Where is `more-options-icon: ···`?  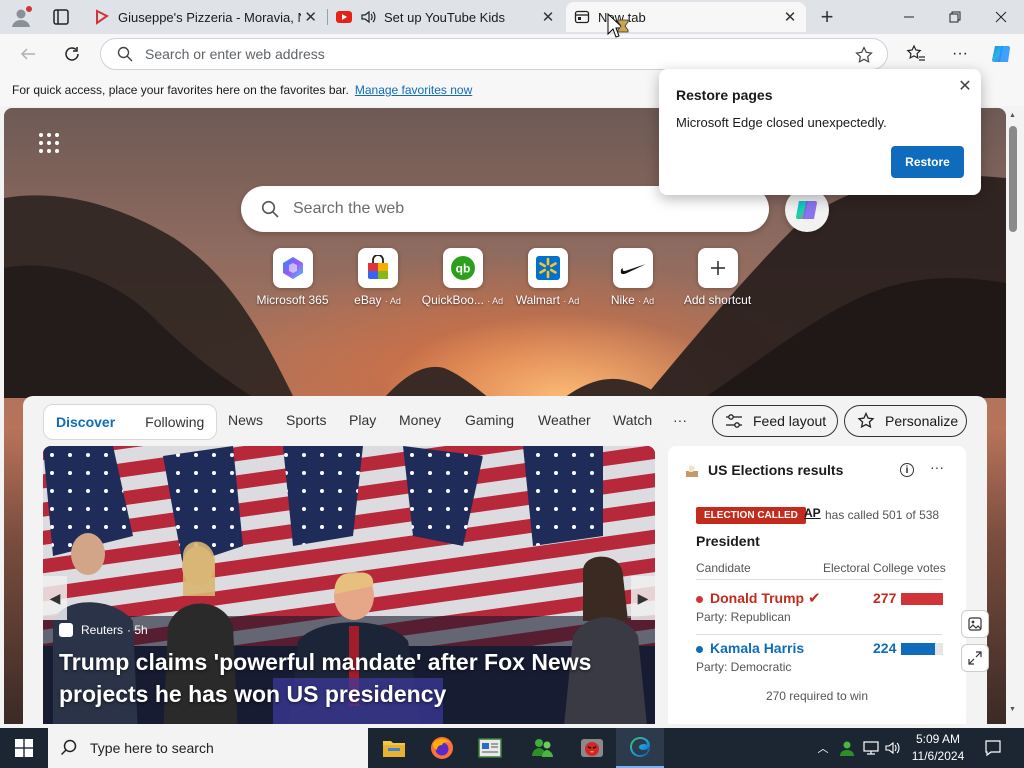 more-options-icon: ··· is located at coordinates (937, 467).